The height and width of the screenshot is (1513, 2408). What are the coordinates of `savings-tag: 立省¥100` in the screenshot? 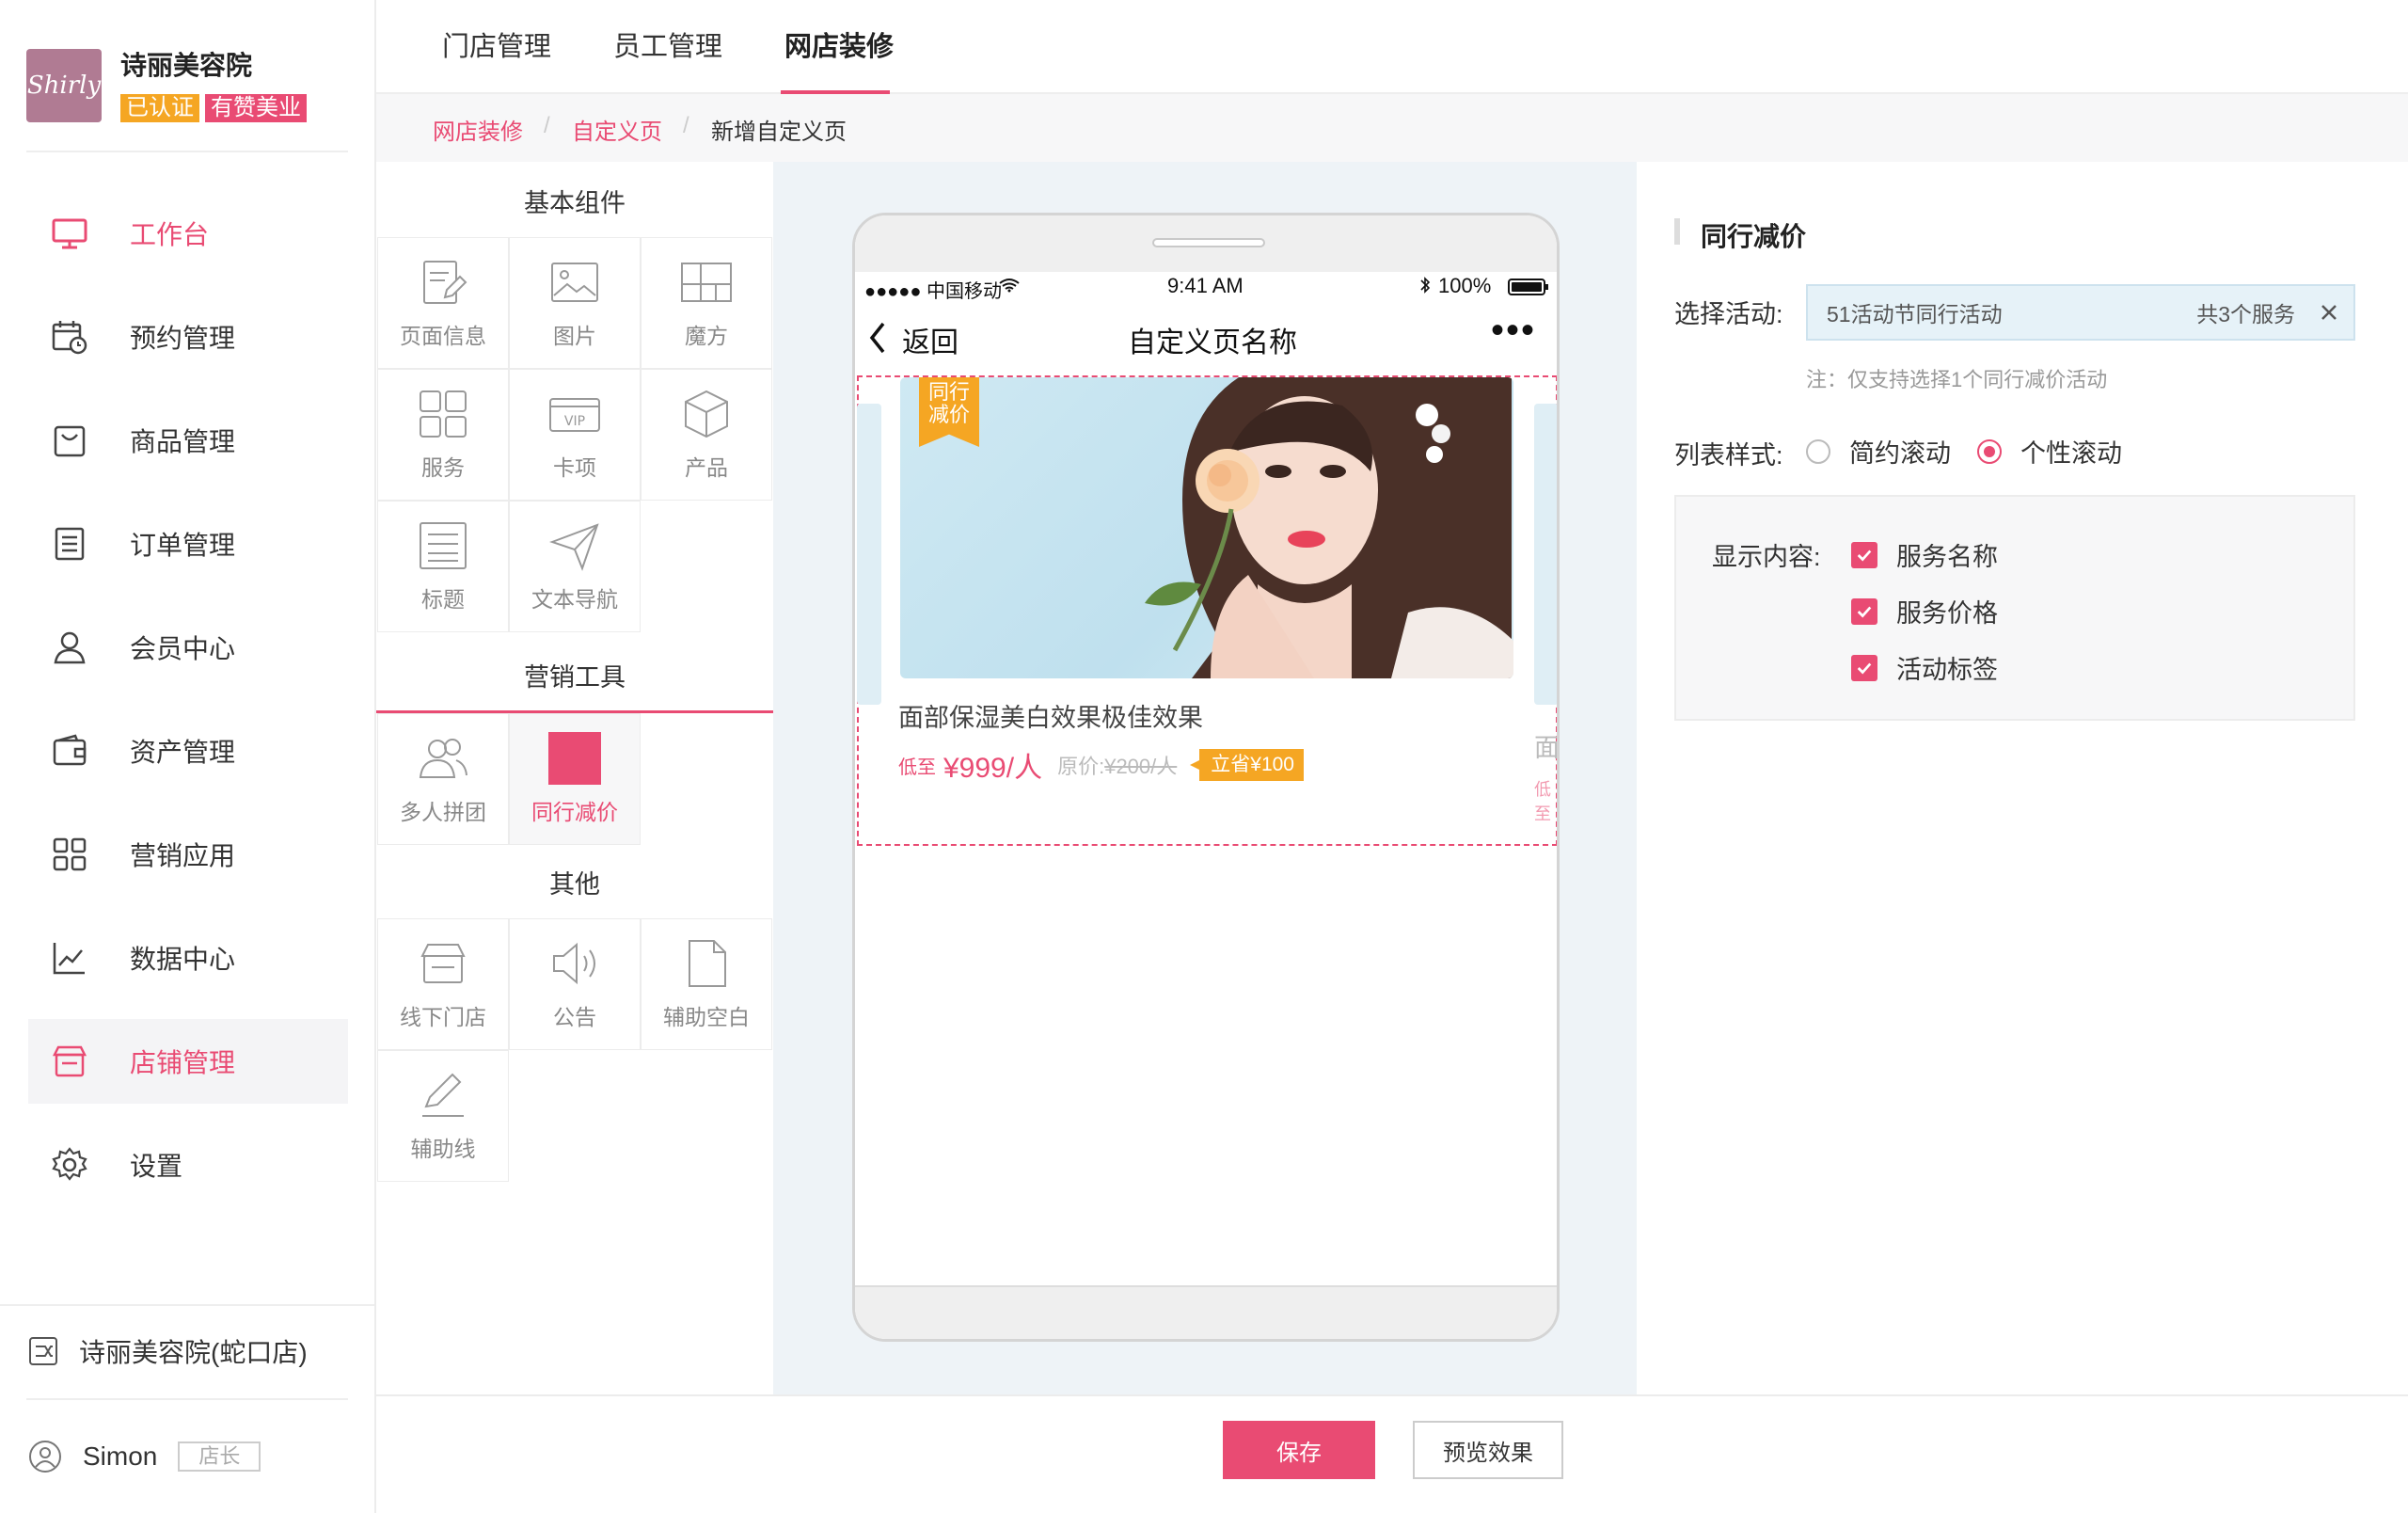 It's located at (1247, 765).